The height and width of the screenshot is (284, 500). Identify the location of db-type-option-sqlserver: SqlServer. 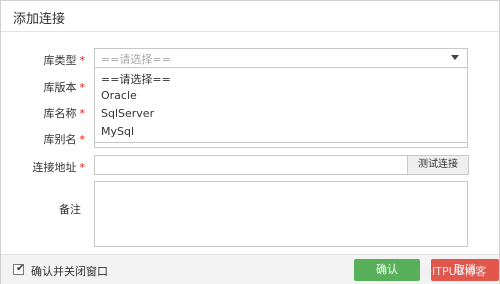
(127, 113).